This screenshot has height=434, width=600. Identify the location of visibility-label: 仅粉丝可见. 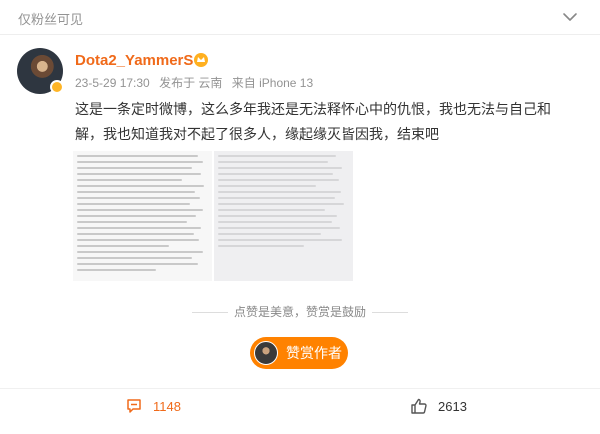
(51, 19).